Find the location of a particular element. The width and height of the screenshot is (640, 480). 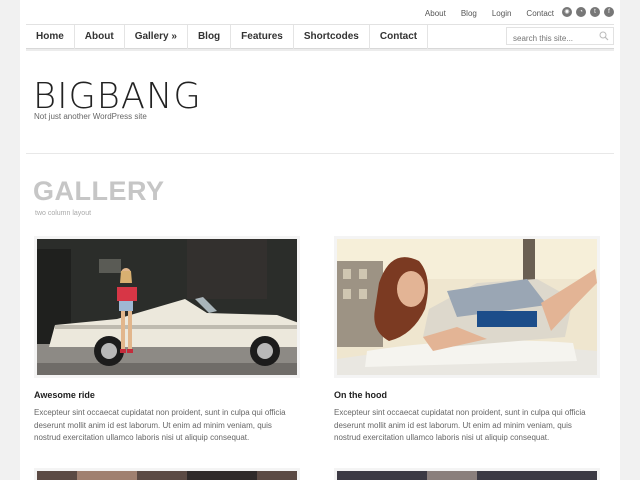

hood-photo is located at coordinates (467, 307).